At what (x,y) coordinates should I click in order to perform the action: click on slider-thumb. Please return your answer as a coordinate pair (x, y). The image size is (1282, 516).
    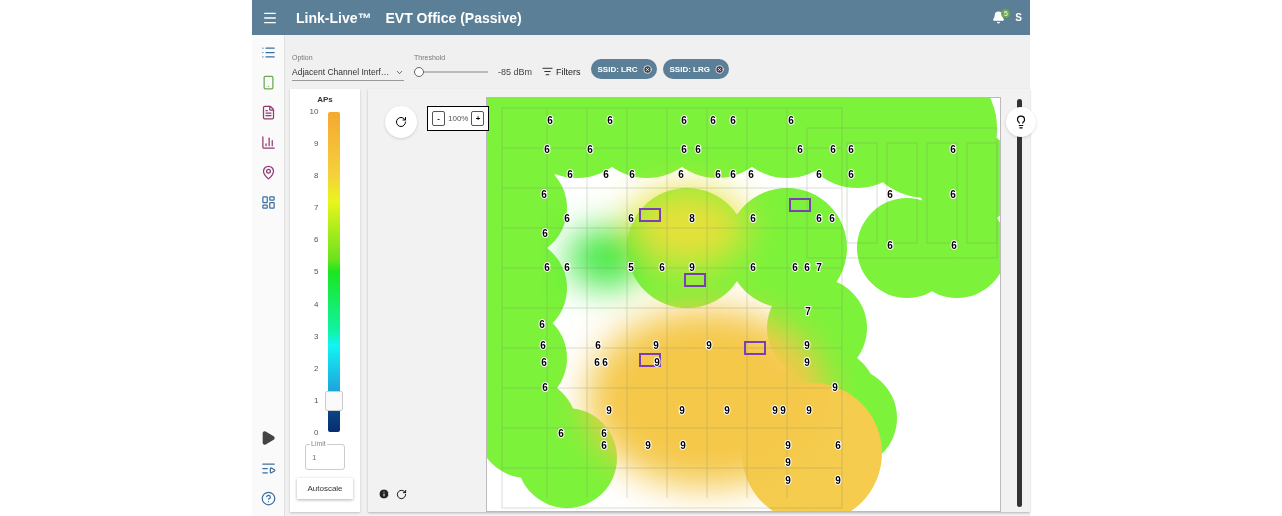
    Looking at the image, I should click on (419, 72).